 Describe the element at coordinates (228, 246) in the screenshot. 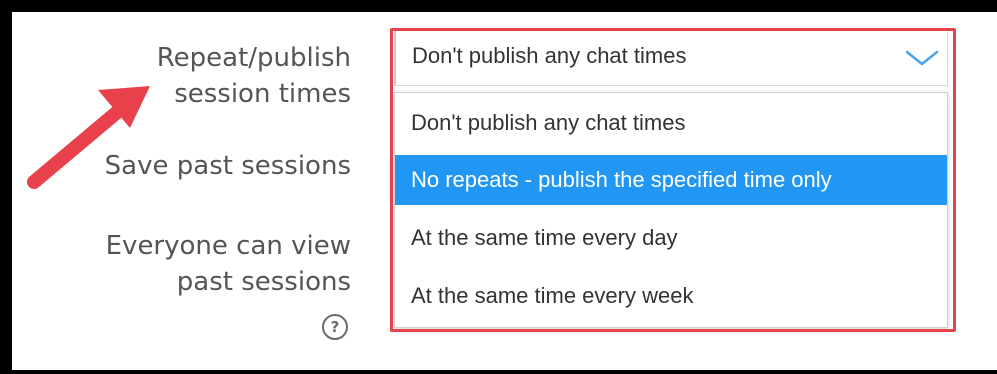

I see `everyone-can-view-label-line1: Everyone can view` at that location.